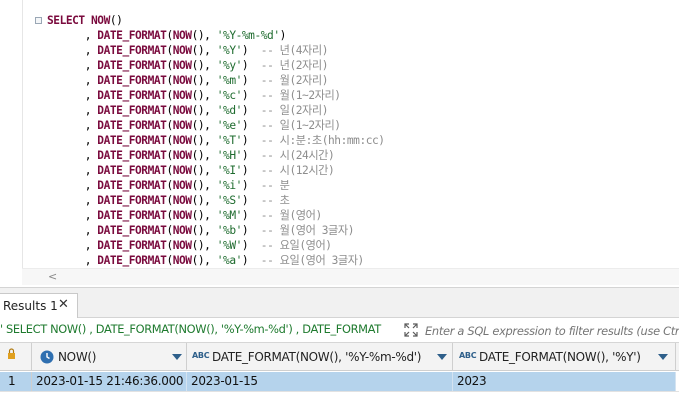 This screenshot has height=401, width=679. I want to click on code-line: , DATE_FORMAT(NOW(), '%I') -- 시(12시간), so click(339, 170).